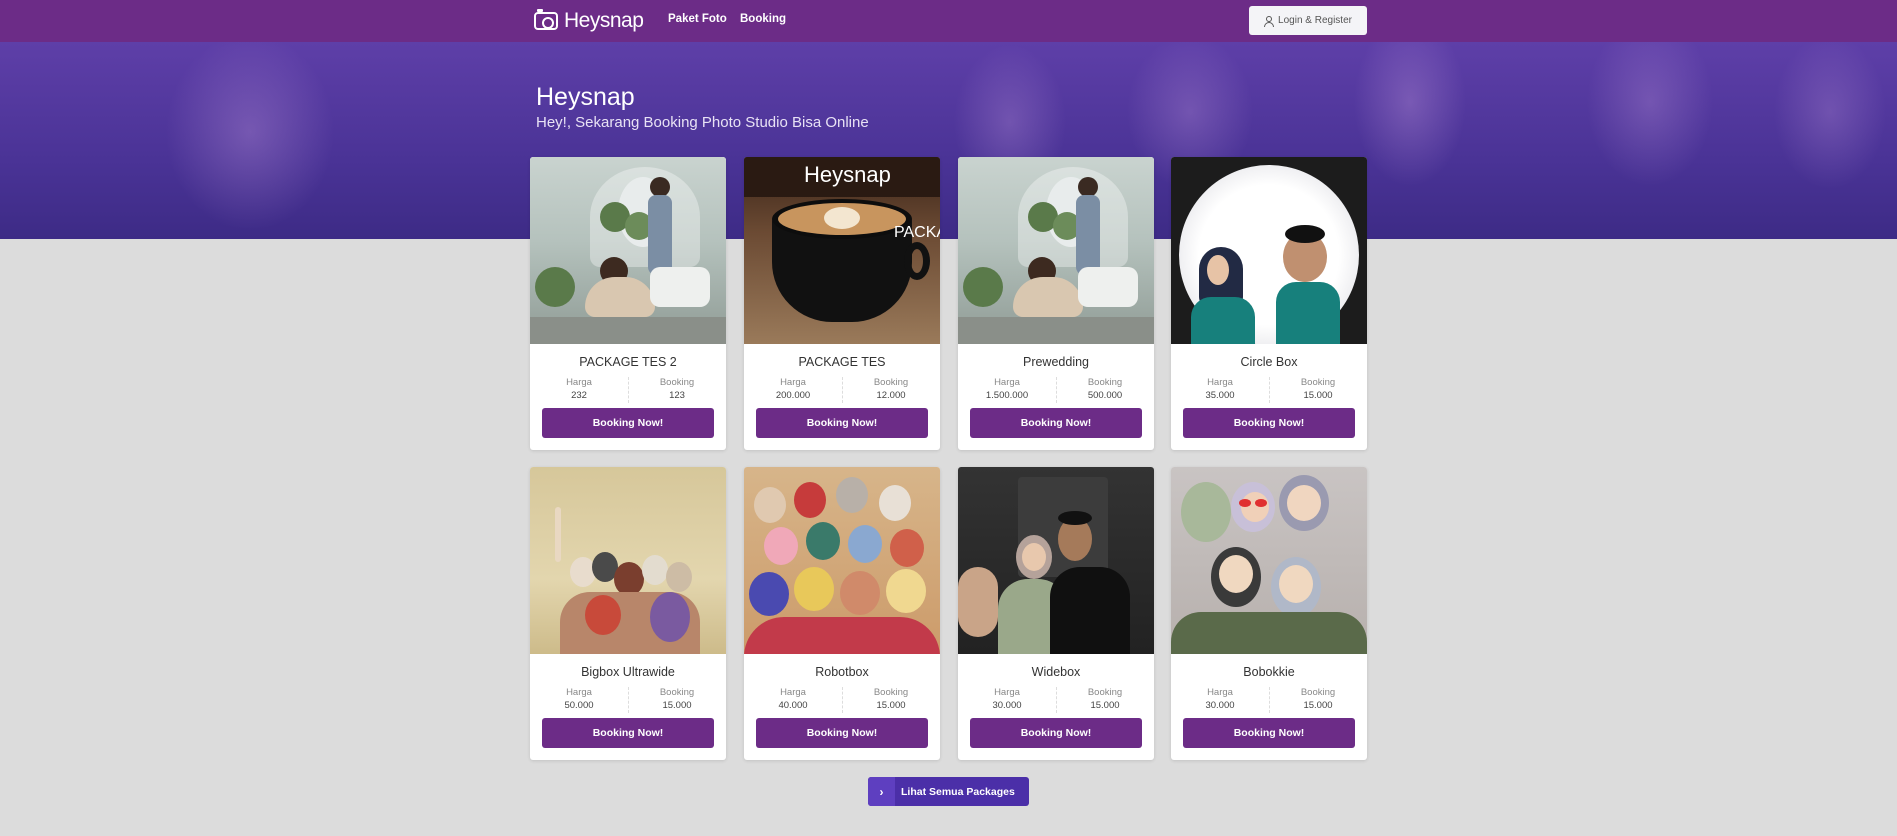  Describe the element at coordinates (1055, 362) in the screenshot. I see `package-title: Prewedding` at that location.